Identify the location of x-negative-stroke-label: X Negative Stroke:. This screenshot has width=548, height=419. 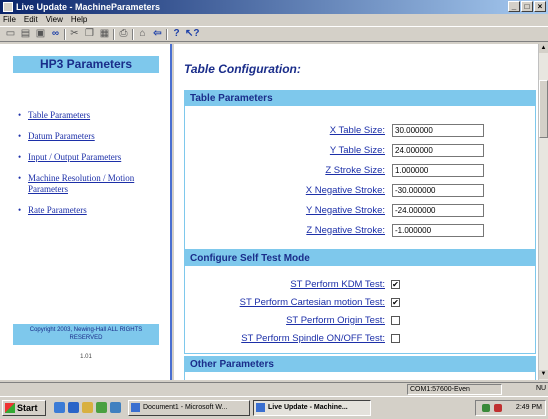
(285, 190).